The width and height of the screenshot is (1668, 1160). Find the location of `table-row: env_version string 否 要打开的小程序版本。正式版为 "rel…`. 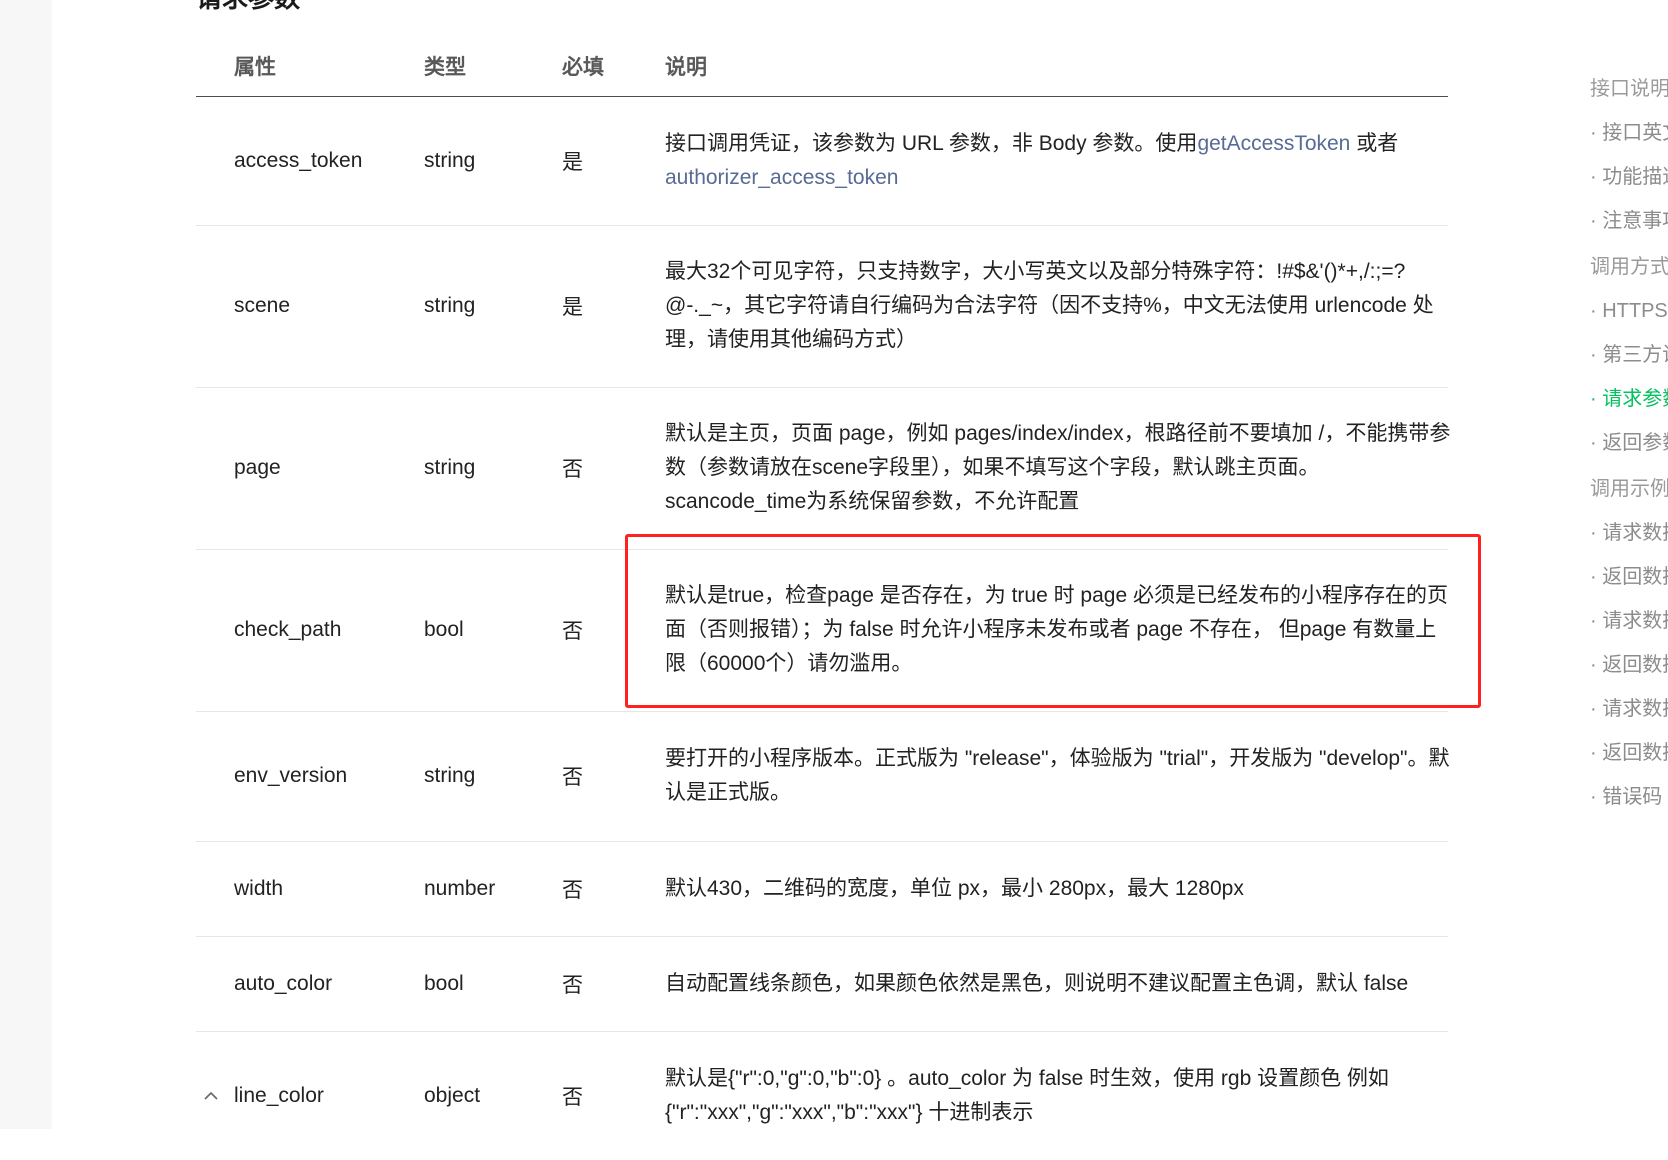

table-row: env_version string 否 要打开的小程序版本。正式版为 "rel… is located at coordinates (823, 777).